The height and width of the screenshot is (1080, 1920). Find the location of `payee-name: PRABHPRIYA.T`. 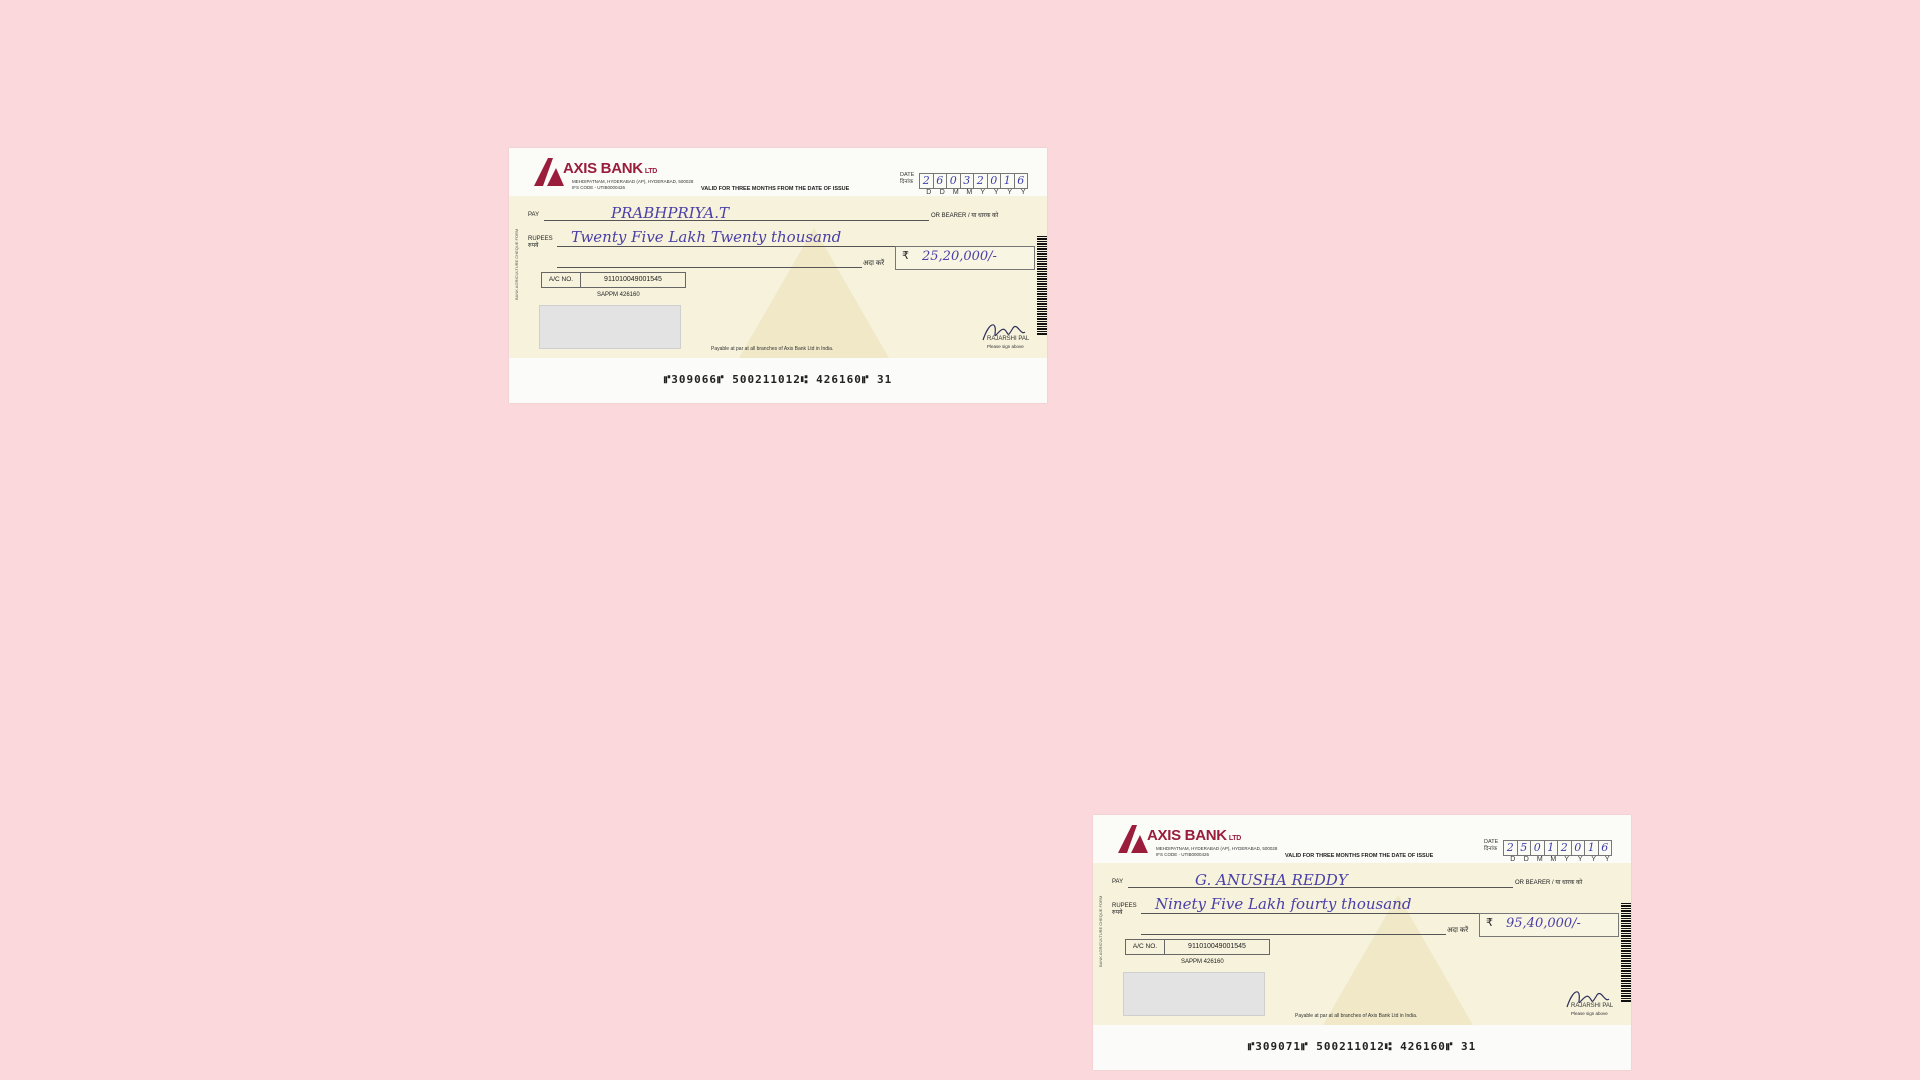

payee-name: PRABHPRIYA.T is located at coordinates (670, 213).